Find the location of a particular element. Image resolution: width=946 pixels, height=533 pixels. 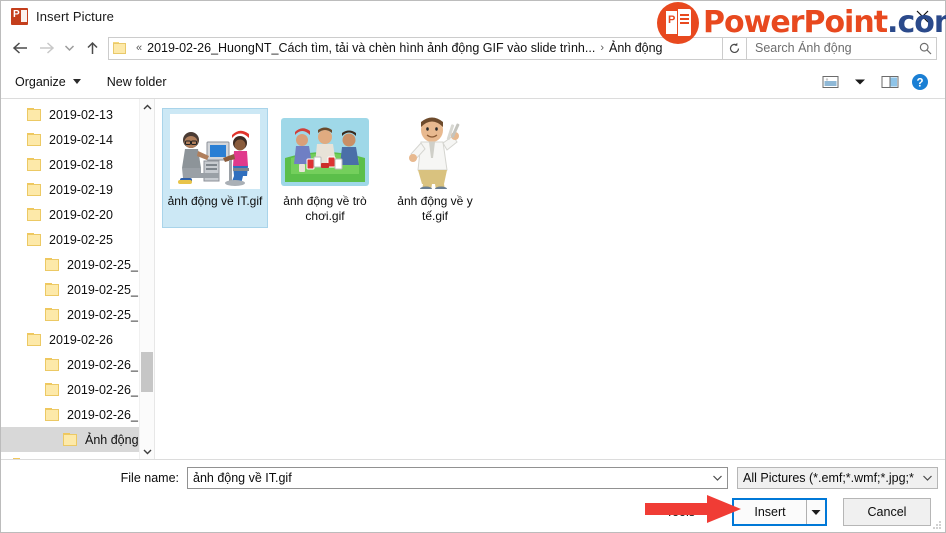

close-button is located at coordinates (922, 16).